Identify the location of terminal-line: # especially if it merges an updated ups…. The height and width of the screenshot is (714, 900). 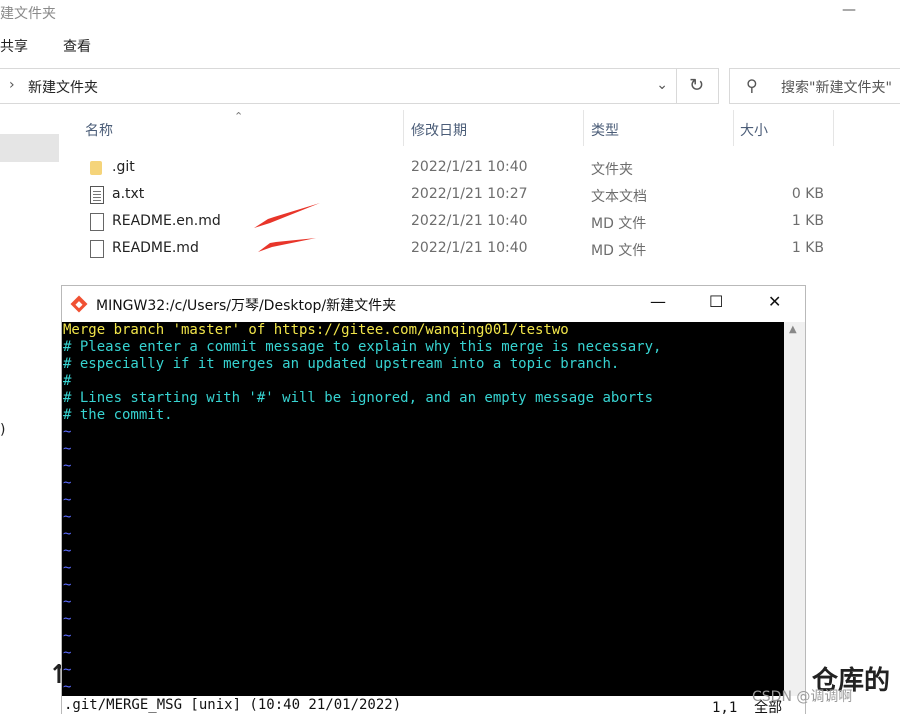
(341, 364).